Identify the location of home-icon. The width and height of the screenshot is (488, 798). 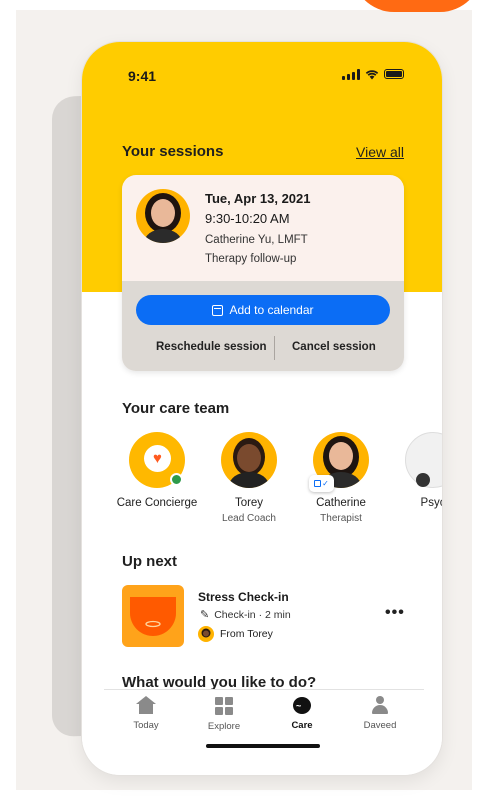
(146, 706).